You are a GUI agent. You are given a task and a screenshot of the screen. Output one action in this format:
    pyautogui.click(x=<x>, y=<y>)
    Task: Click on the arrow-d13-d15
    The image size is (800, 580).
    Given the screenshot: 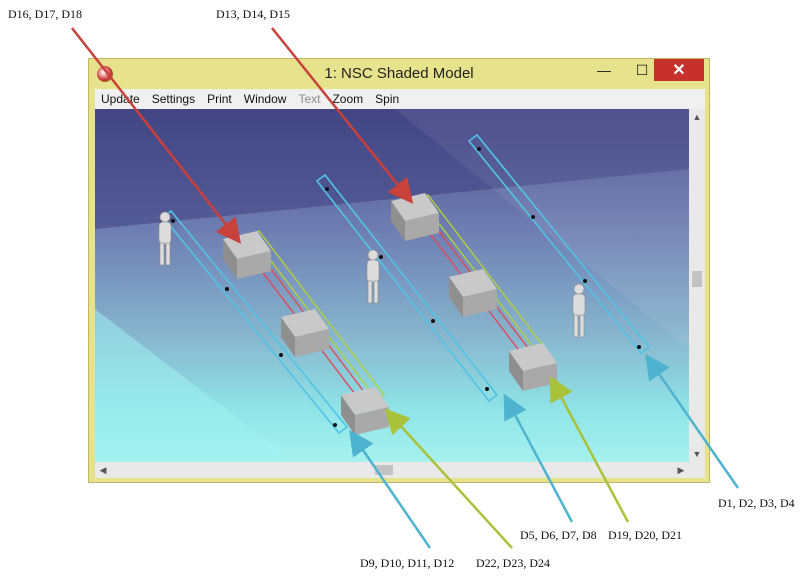 What is the action you would take?
    pyautogui.click(x=342, y=115)
    